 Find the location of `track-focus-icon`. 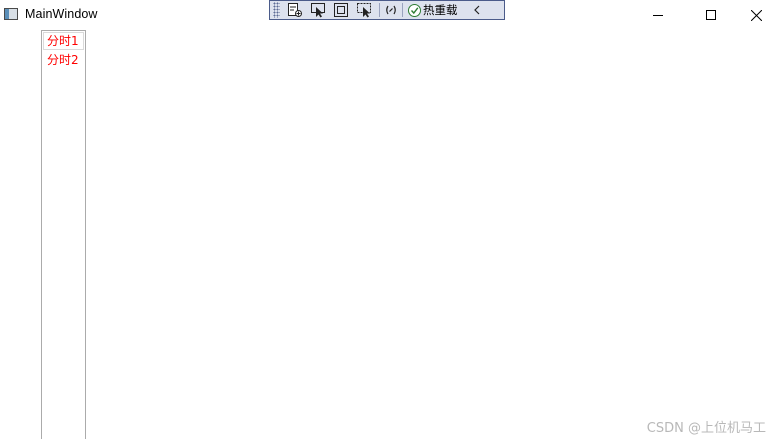

track-focus-icon is located at coordinates (363, 10).